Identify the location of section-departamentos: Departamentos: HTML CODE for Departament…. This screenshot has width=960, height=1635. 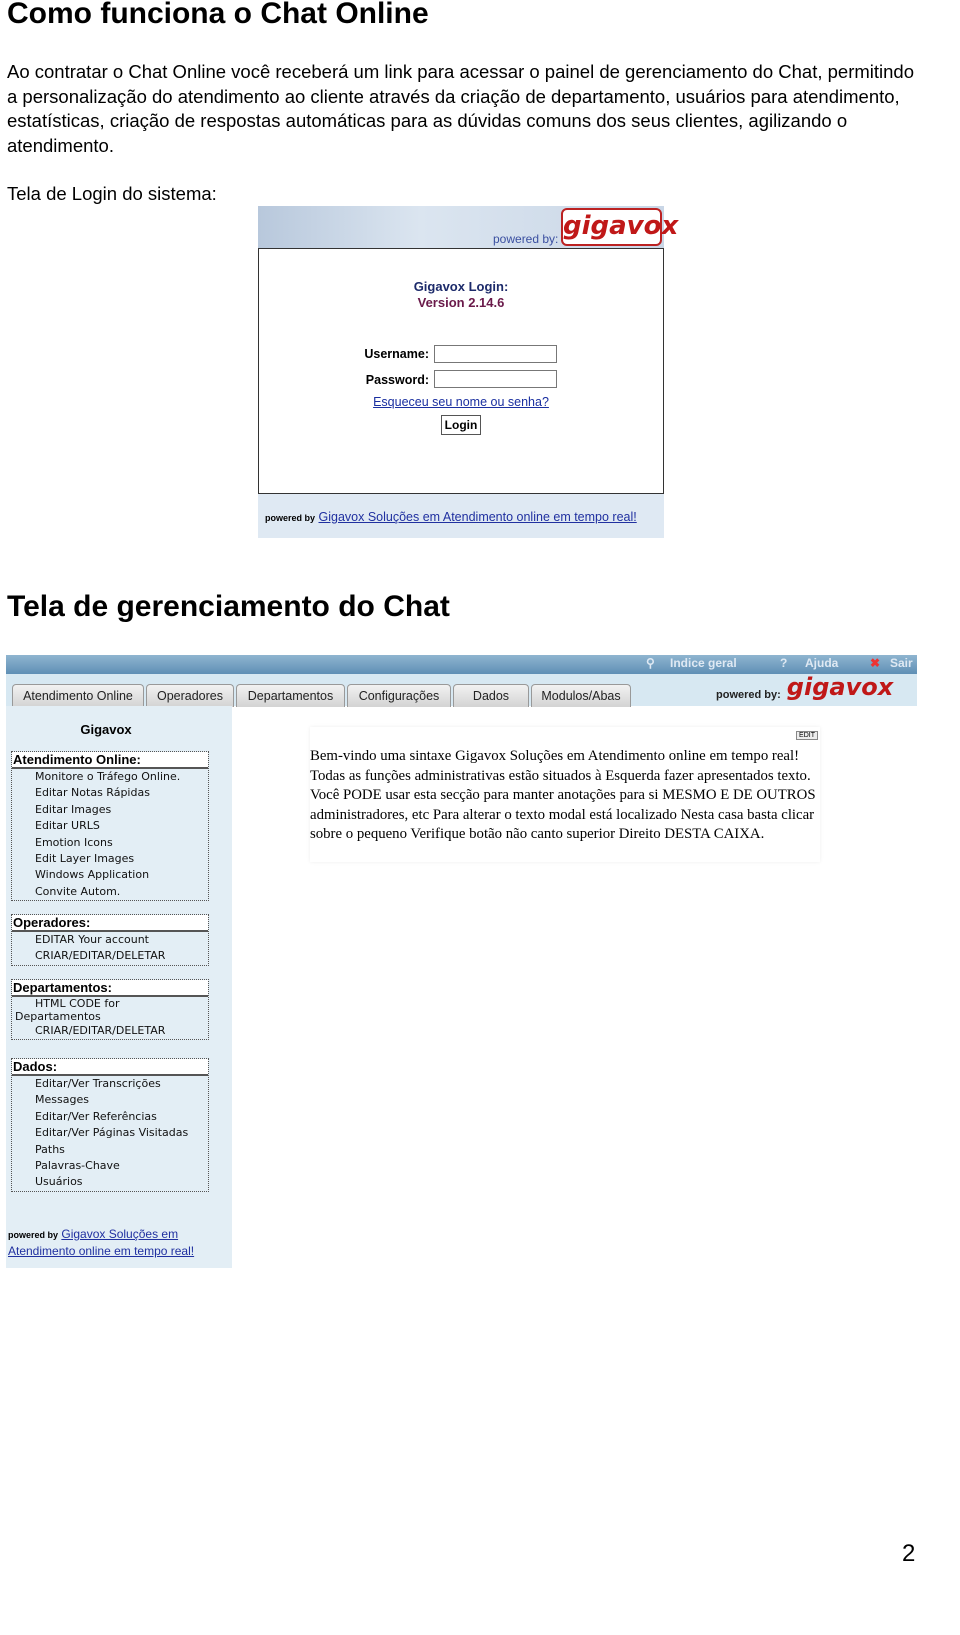
(110, 1010).